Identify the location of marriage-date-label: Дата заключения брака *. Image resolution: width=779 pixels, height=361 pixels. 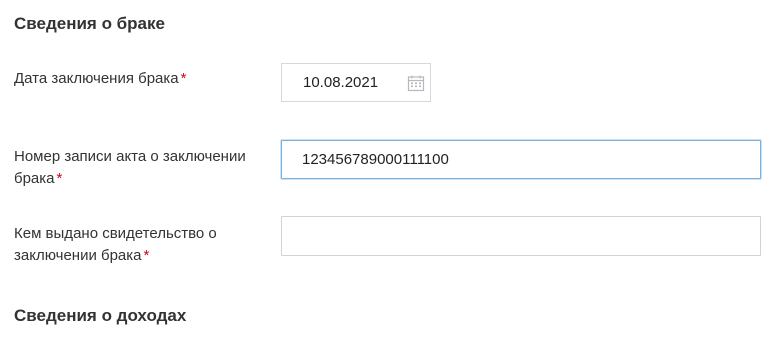
(141, 79).